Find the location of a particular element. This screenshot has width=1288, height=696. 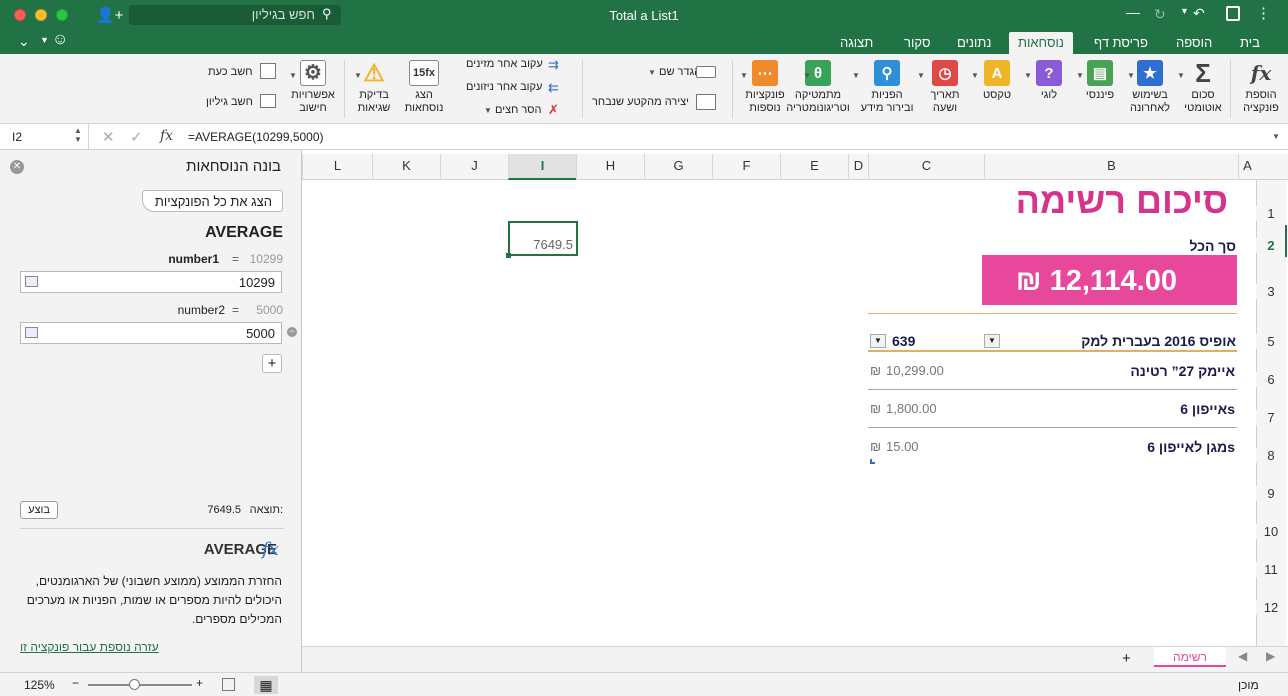

list-item: ₪ 10,299.00 איימק 27” רטינה is located at coordinates (1052, 371).